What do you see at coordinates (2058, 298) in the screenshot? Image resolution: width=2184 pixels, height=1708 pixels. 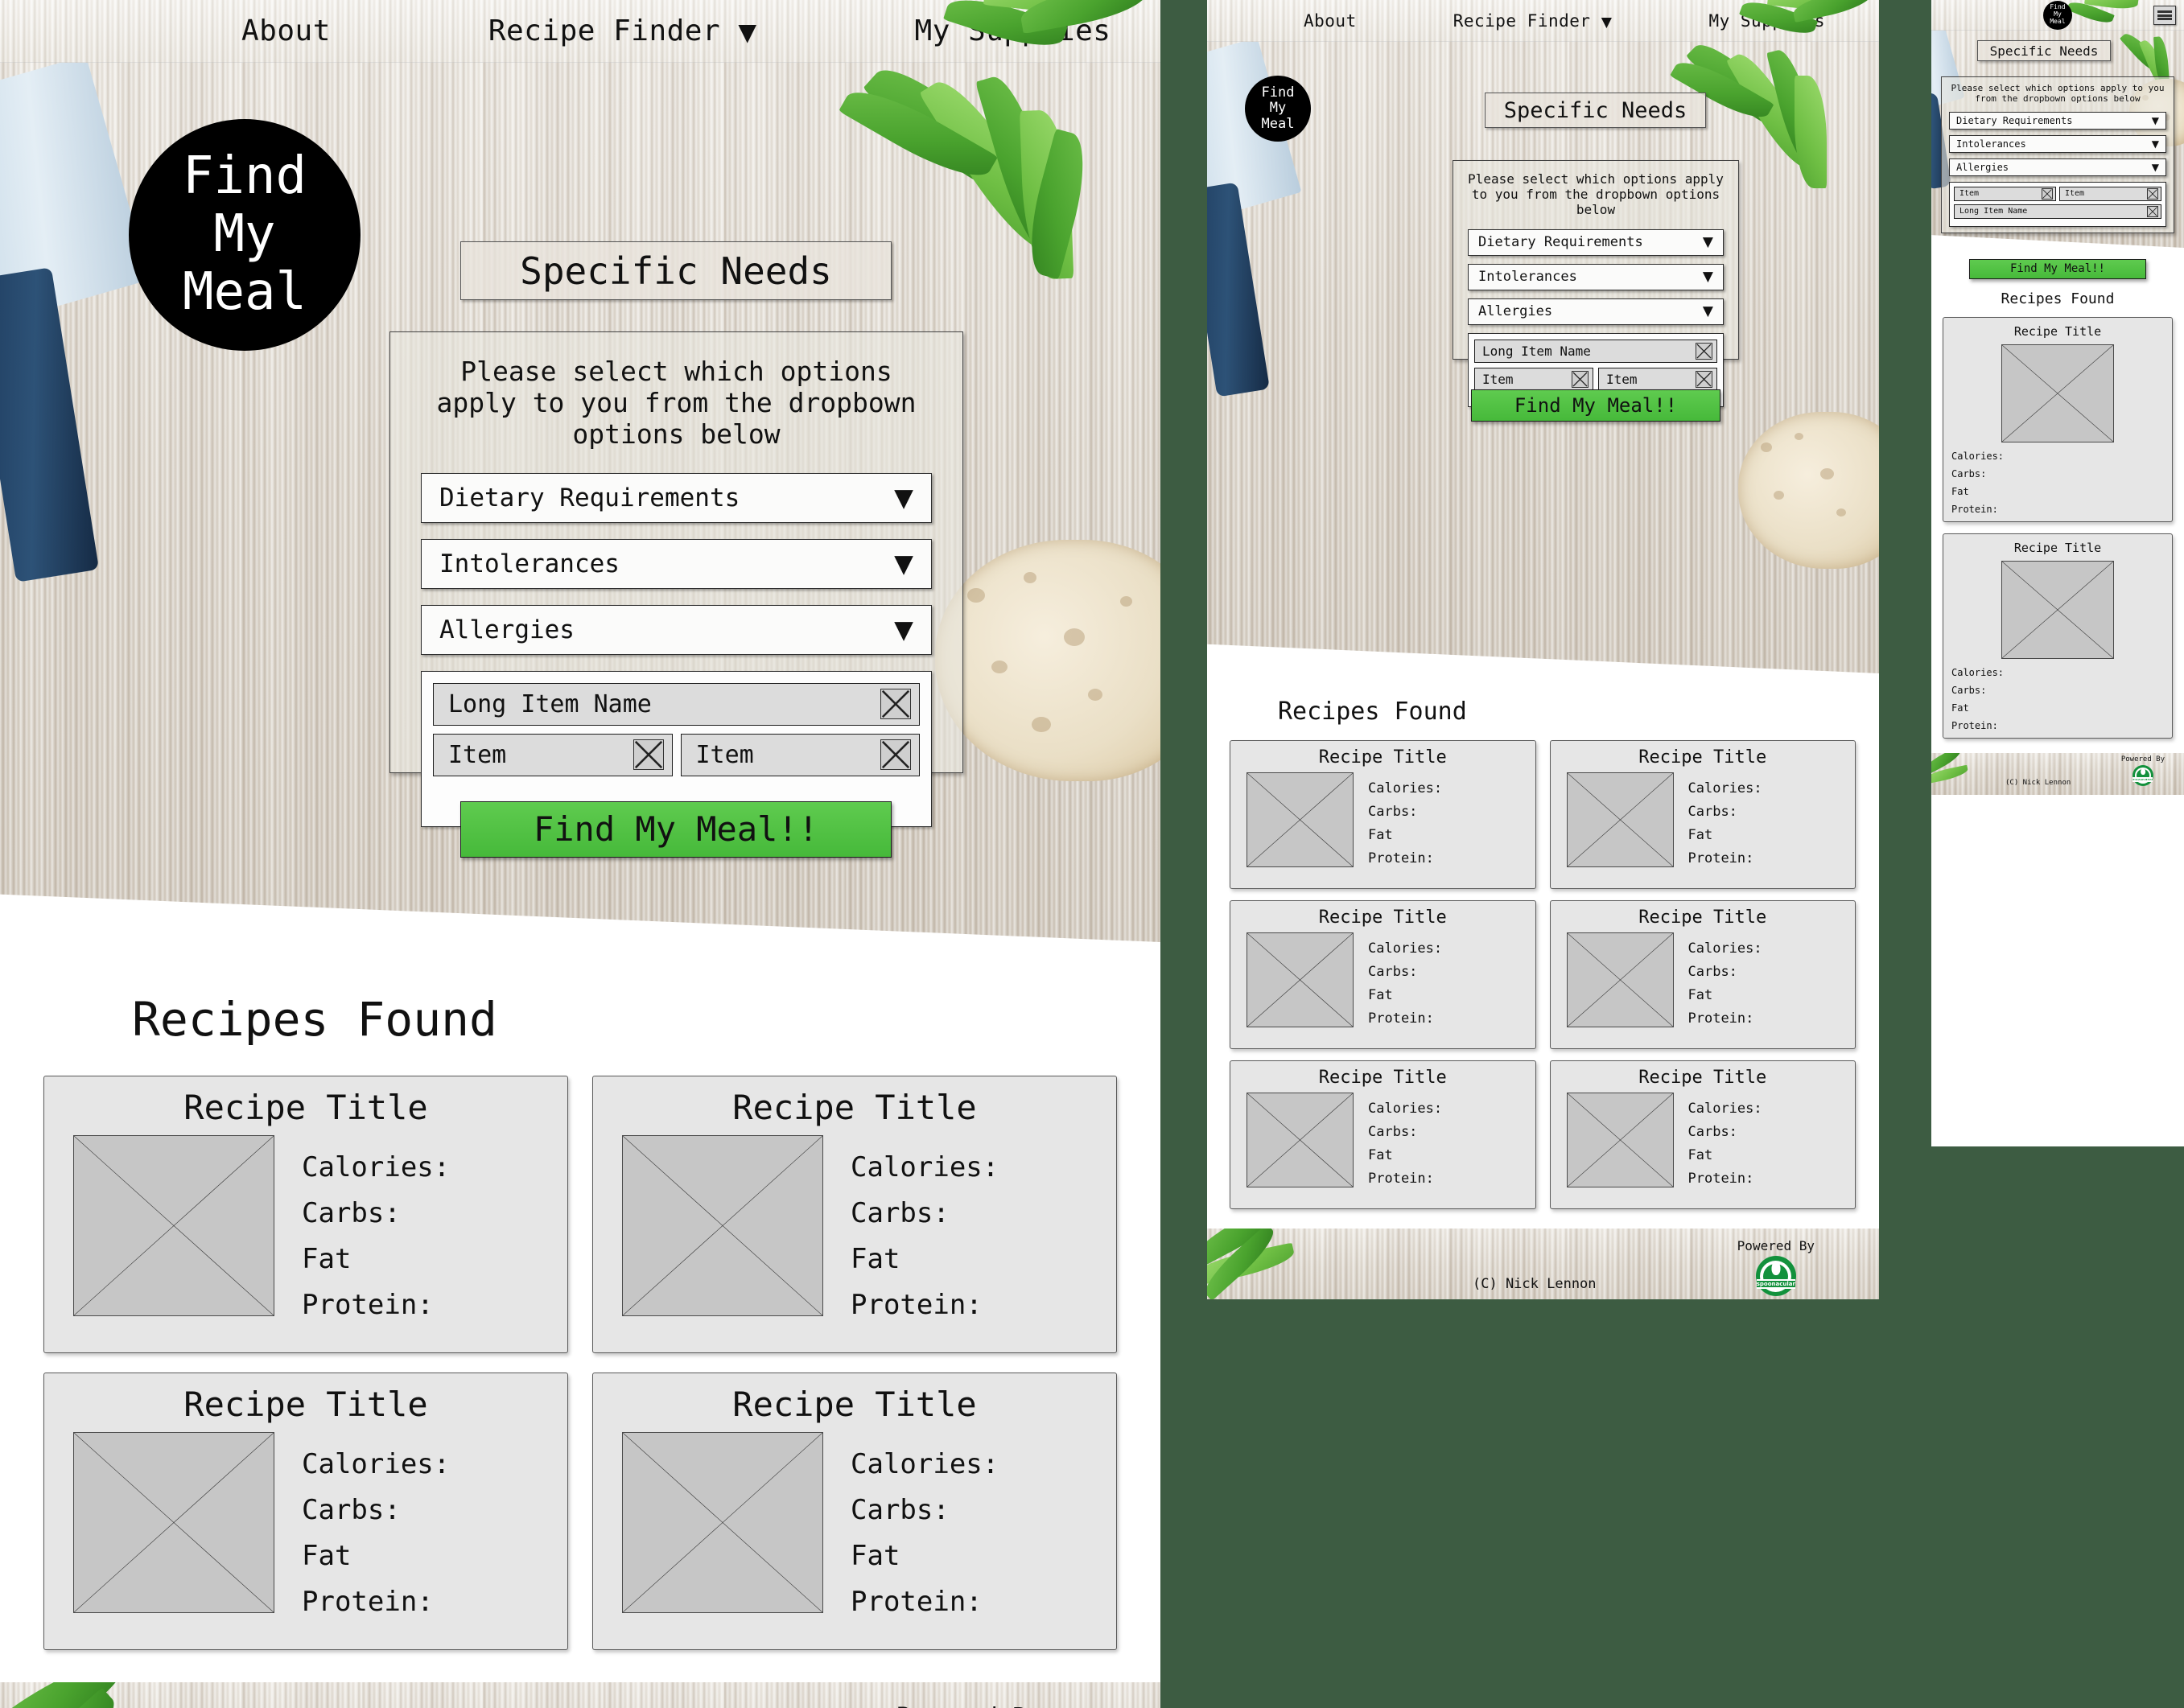 I see `results-heading: Recipes Found` at bounding box center [2058, 298].